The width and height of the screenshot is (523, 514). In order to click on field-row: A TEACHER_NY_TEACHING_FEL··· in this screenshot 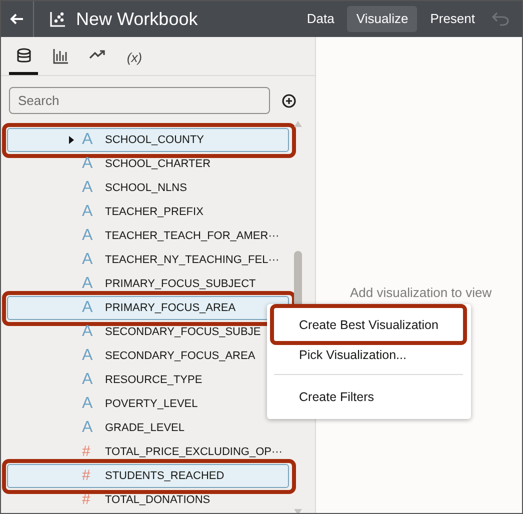, I will do `click(148, 260)`.